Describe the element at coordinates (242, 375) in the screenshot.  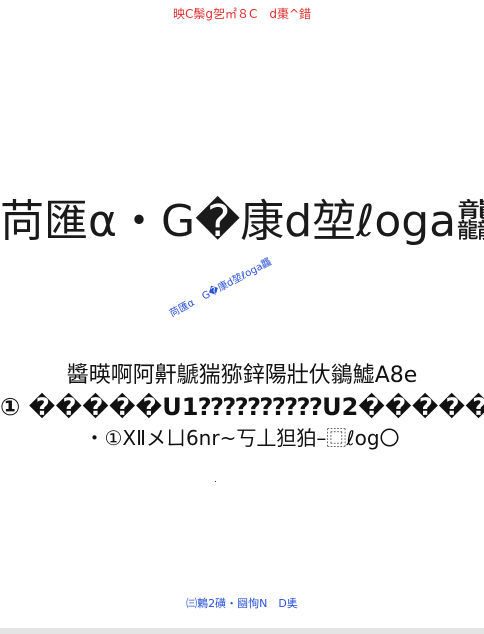
I see `body-line-1: 醬暎啊阿鼾鷈猯猕鋅陽壯㐲鶲鱋A8e` at that location.